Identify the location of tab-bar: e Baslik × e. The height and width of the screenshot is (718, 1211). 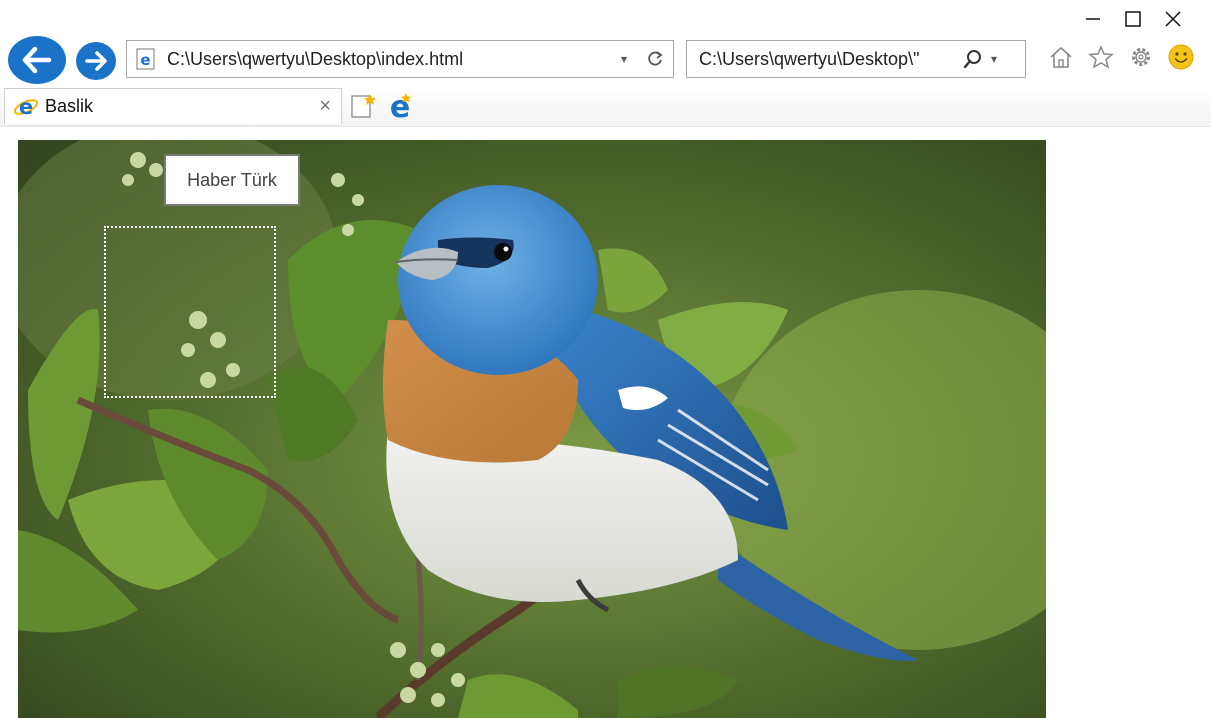
(605, 107).